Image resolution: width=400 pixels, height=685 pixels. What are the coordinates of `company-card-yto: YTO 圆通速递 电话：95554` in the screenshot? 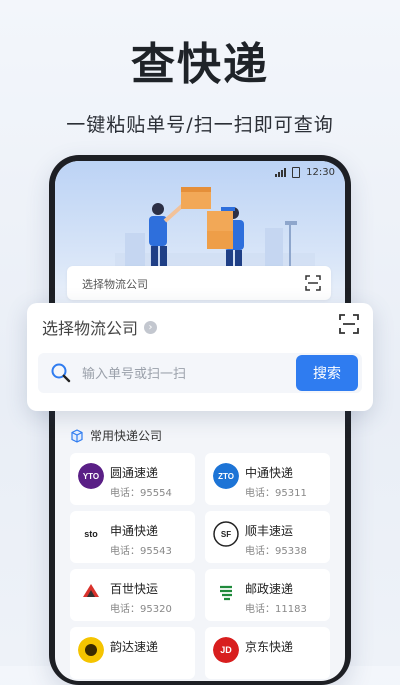 It's located at (132, 479).